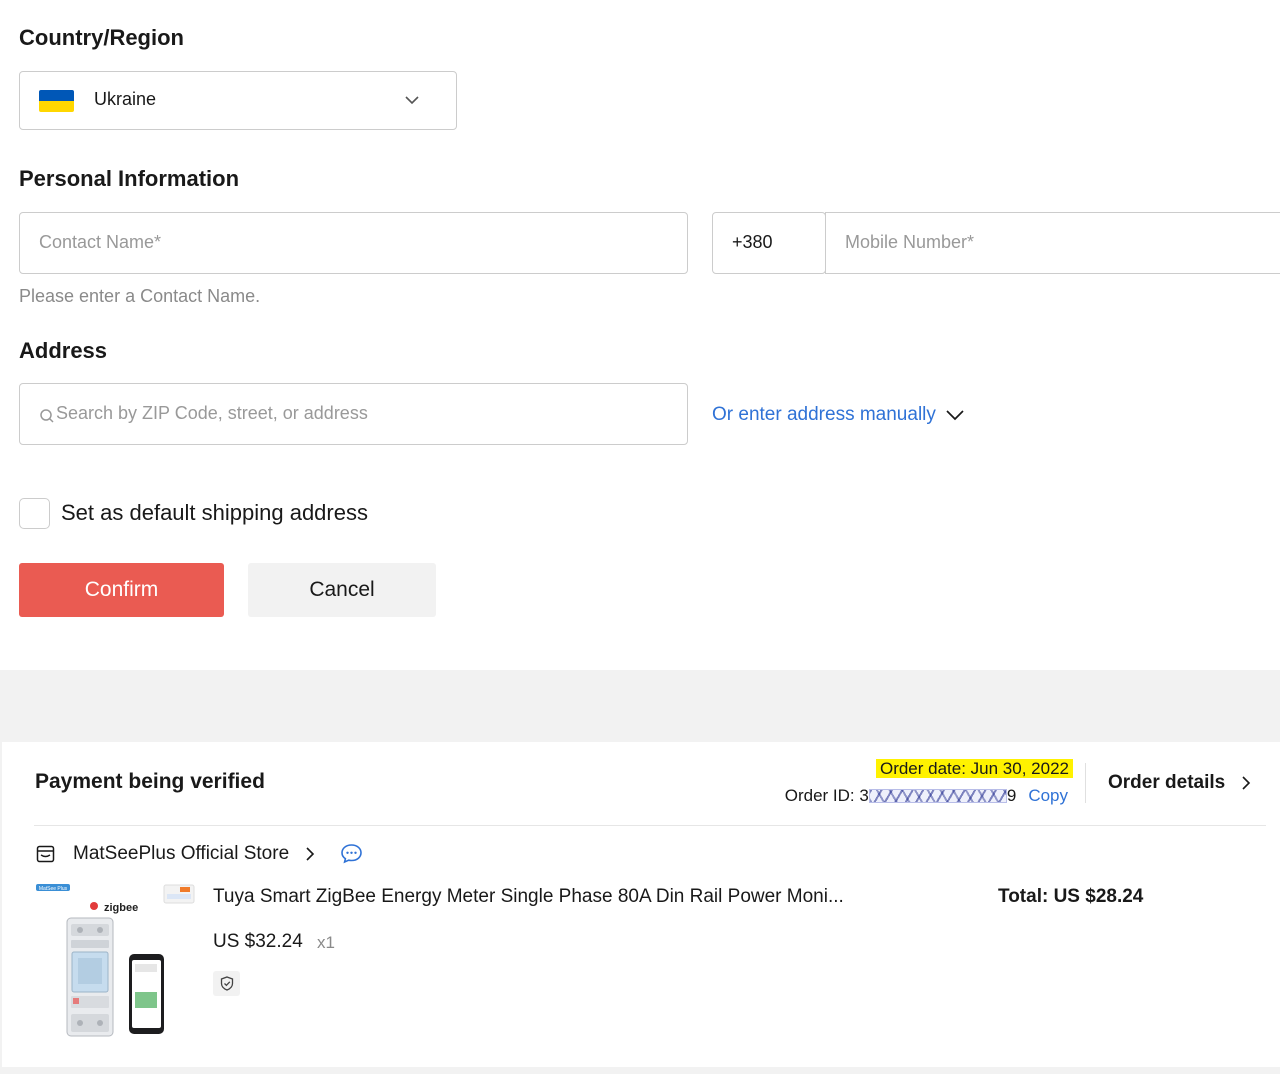 The height and width of the screenshot is (1074, 1280). Describe the element at coordinates (650, 825) in the screenshot. I see `order-card-divider` at that location.